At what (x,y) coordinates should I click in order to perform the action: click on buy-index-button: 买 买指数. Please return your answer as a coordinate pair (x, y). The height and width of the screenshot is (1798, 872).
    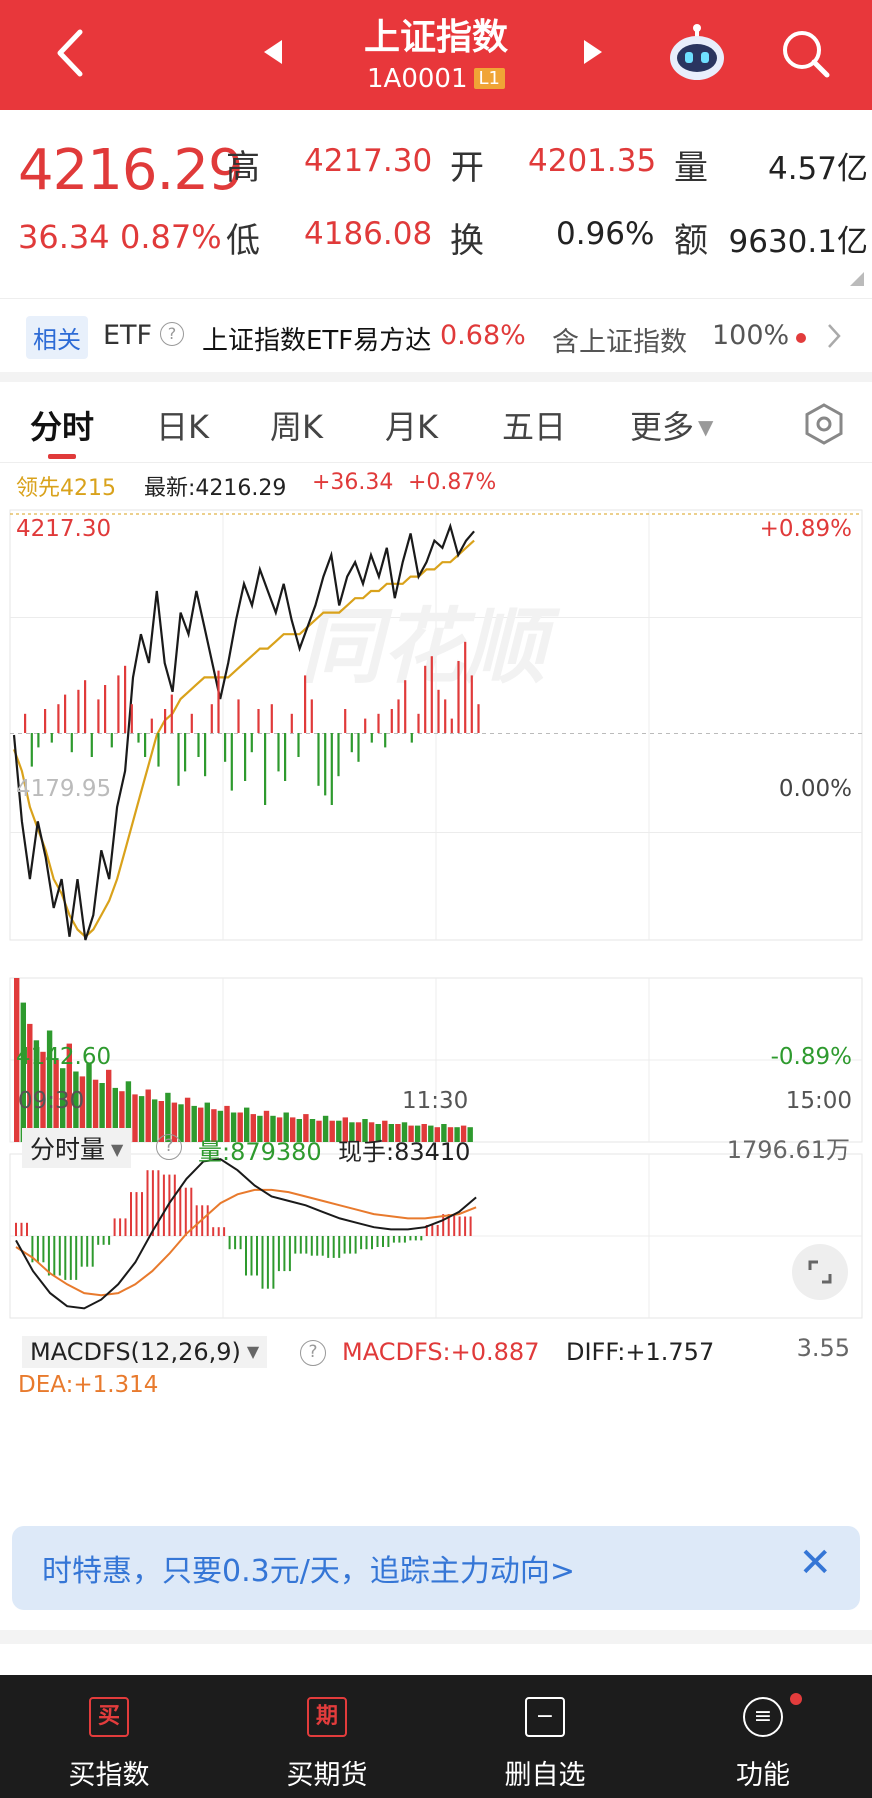
    Looking at the image, I should click on (109, 1736).